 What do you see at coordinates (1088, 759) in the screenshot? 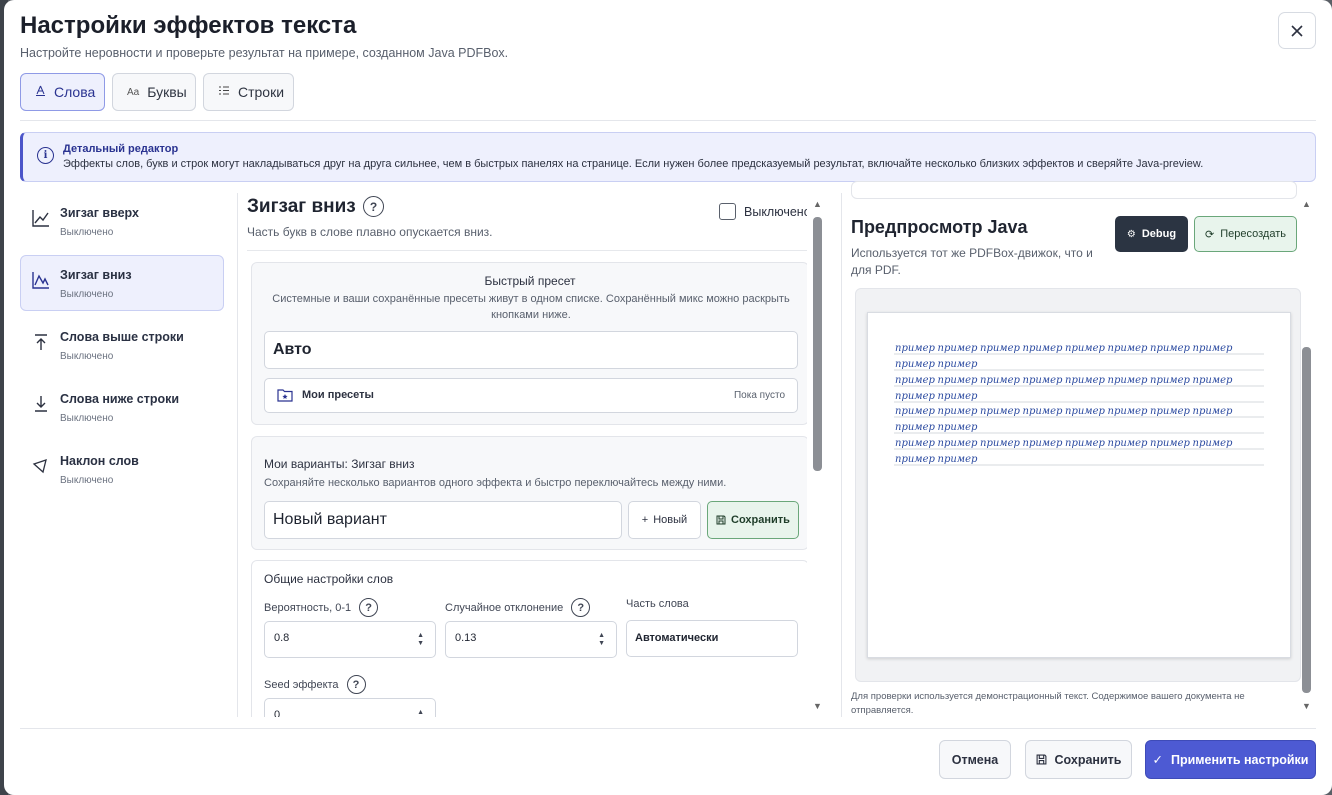
I see `save-label: Сохранить` at bounding box center [1088, 759].